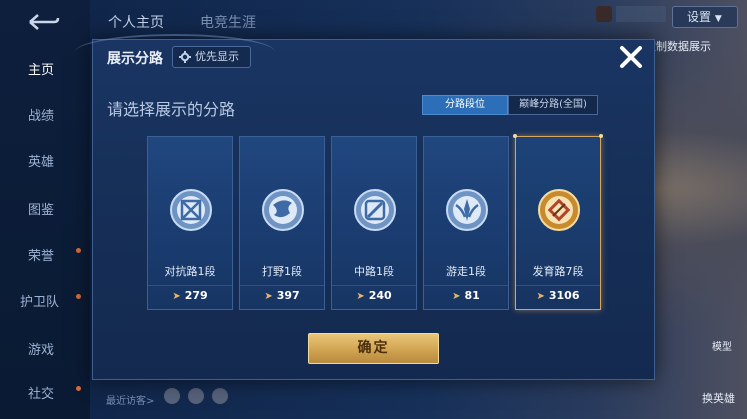 The image size is (747, 419). What do you see at coordinates (45, 117) in the screenshot?
I see `sidebar-item-record: 战绩` at bounding box center [45, 117].